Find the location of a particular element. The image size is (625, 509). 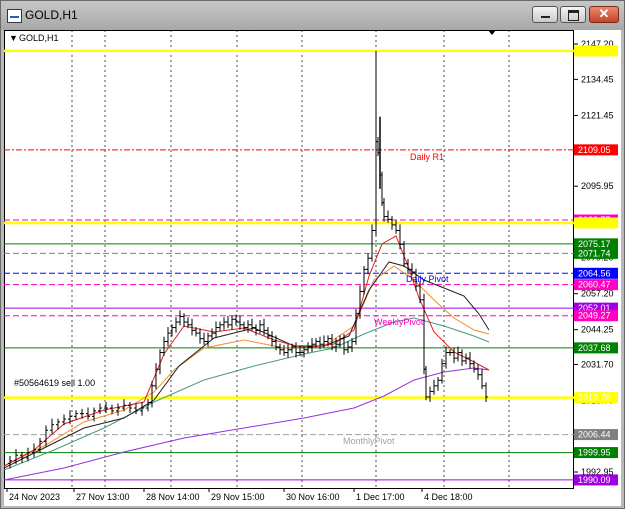

title-bar: GOLD,H1 ✕ is located at coordinates (312, 15).